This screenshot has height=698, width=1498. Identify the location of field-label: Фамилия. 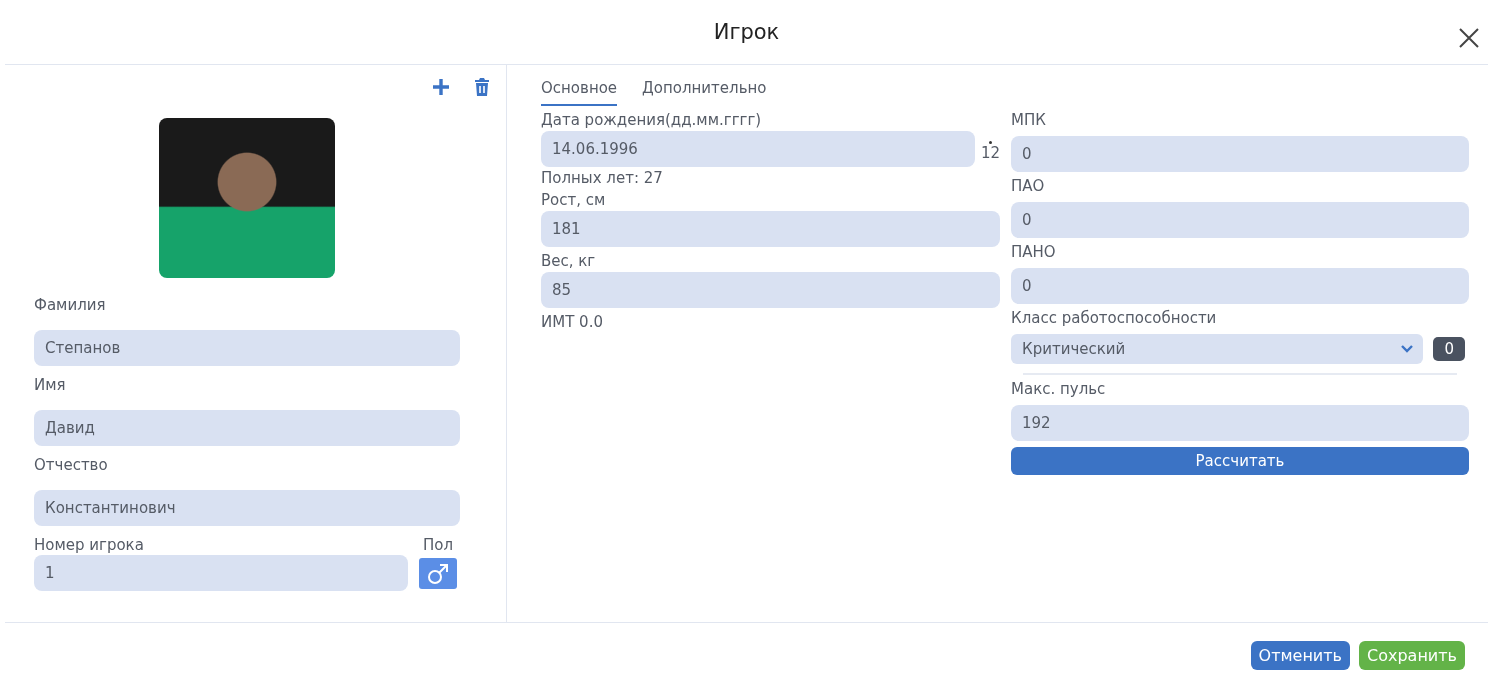
(70, 305).